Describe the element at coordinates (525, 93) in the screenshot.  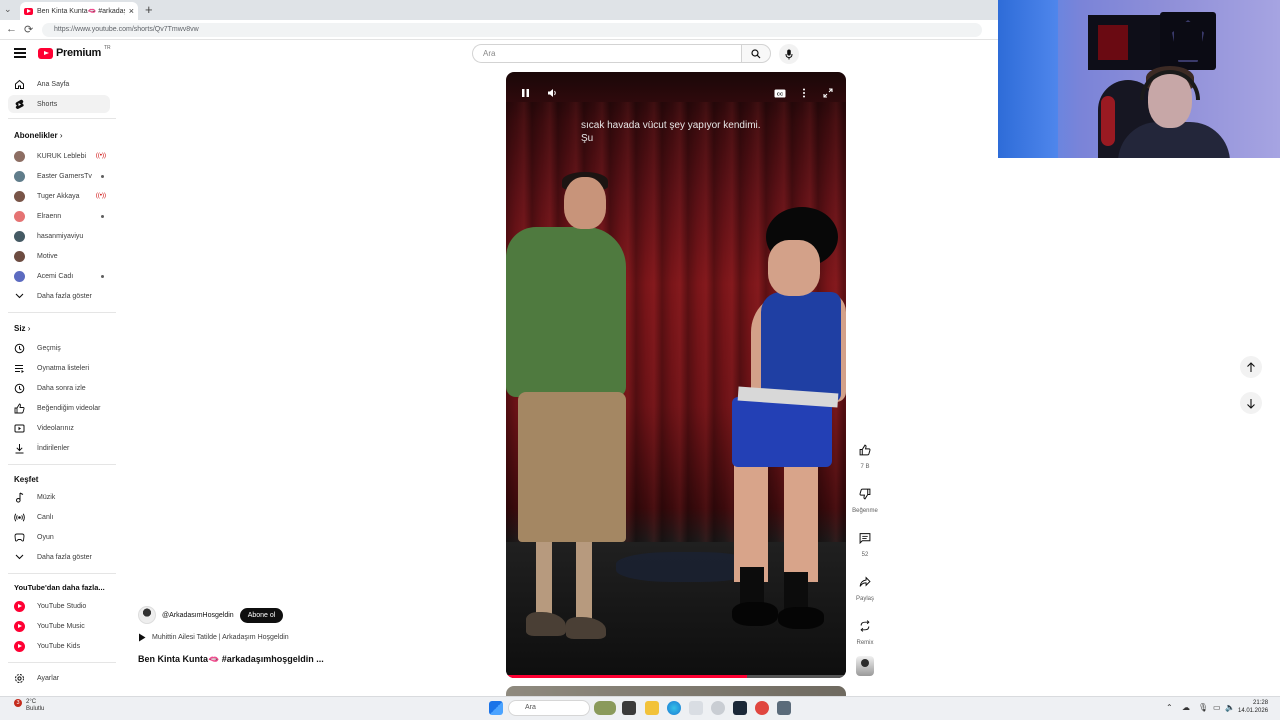
I see `pause-button` at that location.